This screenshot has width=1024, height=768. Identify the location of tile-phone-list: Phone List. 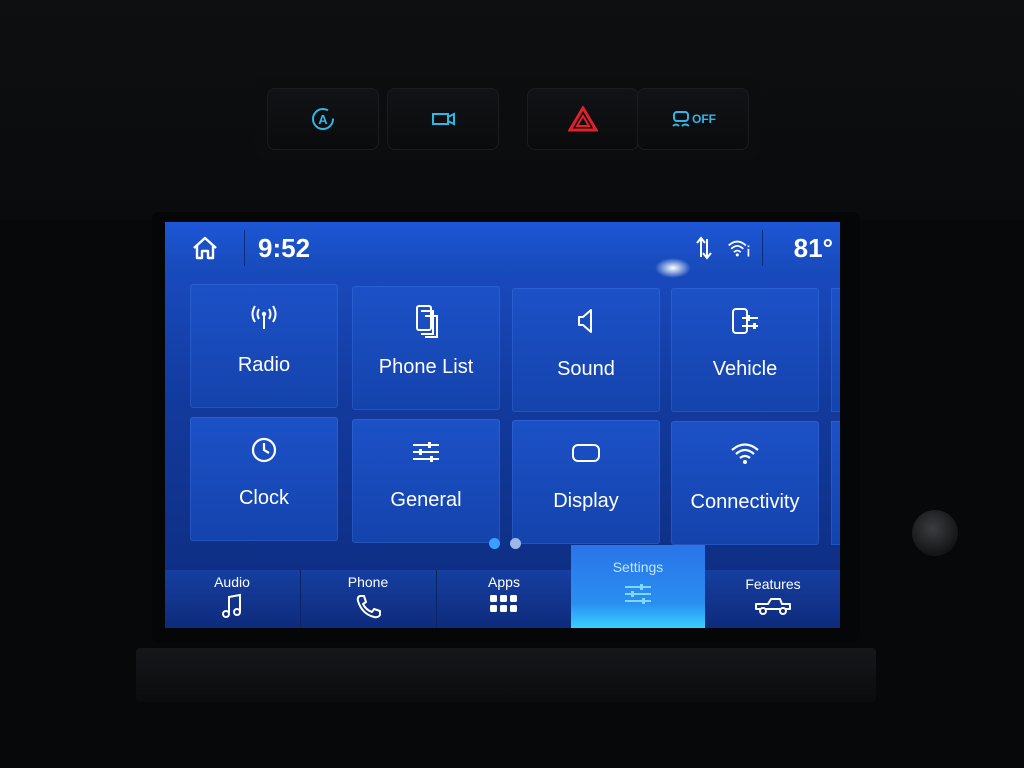
(426, 348).